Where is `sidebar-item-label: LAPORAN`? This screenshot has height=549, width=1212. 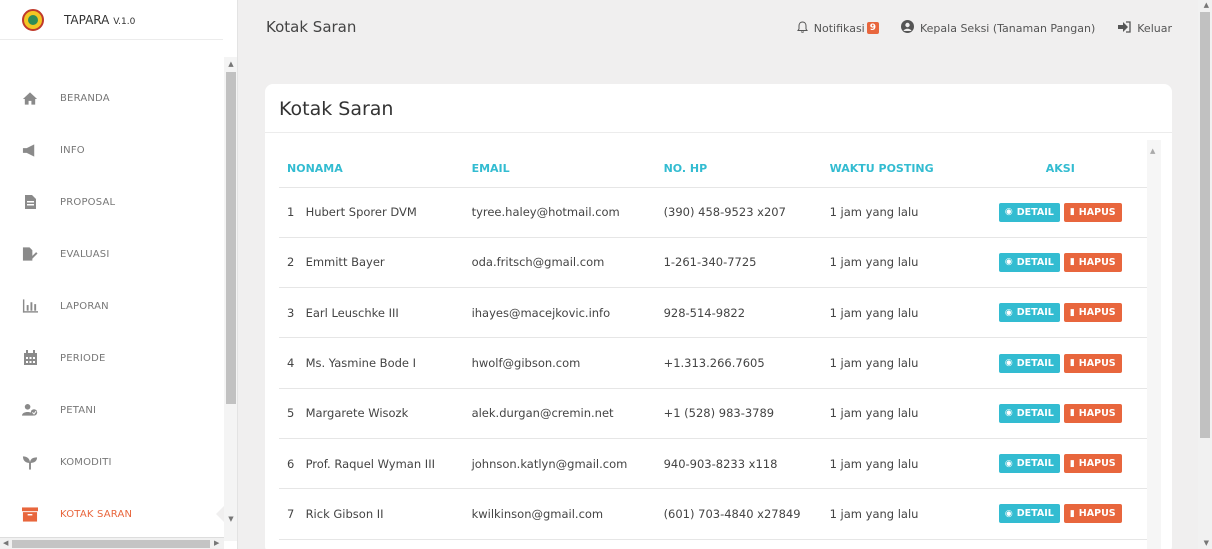
sidebar-item-label: LAPORAN is located at coordinates (84, 306).